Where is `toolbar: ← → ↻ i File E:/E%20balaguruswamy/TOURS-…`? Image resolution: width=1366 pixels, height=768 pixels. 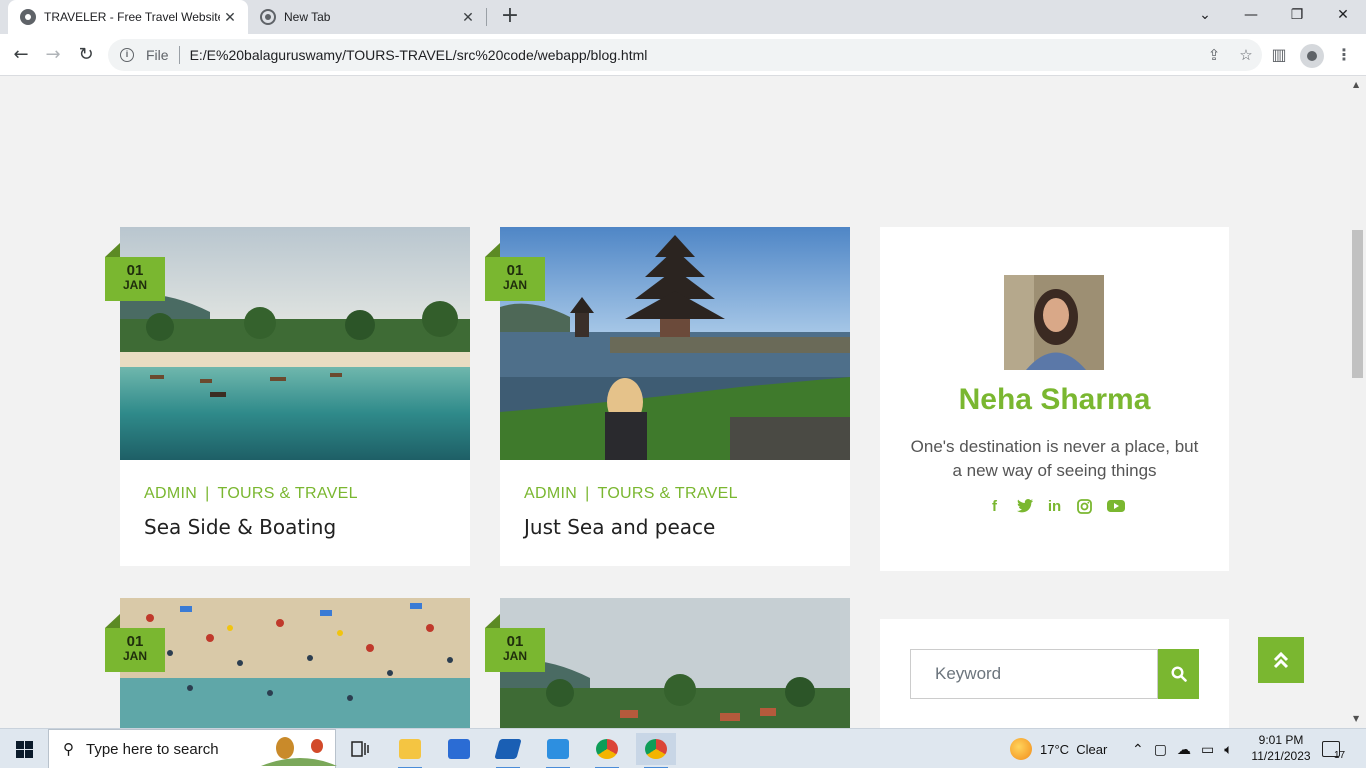 toolbar: ← → ↻ i File E:/E%20balaguruswamy/TOURS-… is located at coordinates (683, 55).